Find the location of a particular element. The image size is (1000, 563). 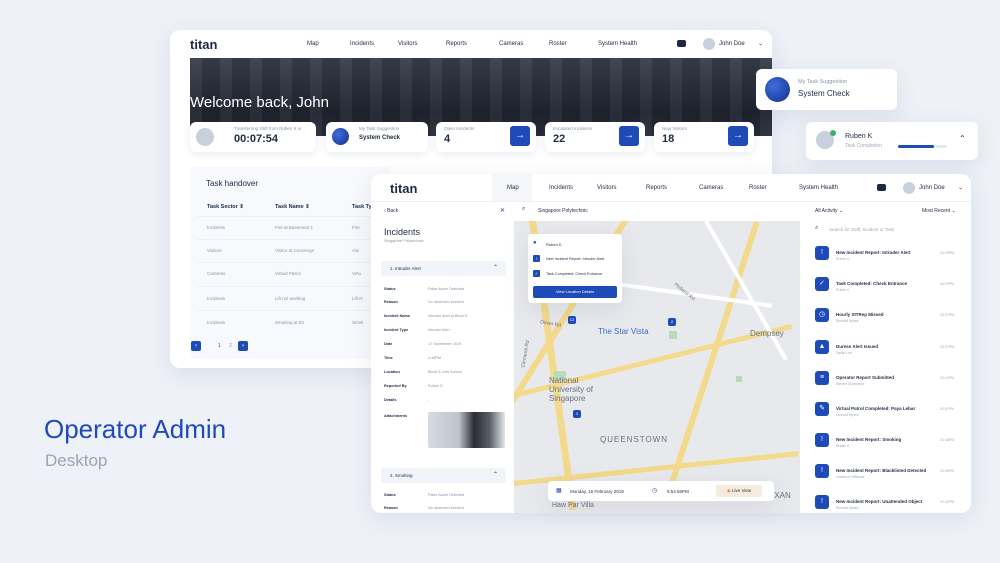

prev-page-button: ‹ is located at coordinates (196, 346).